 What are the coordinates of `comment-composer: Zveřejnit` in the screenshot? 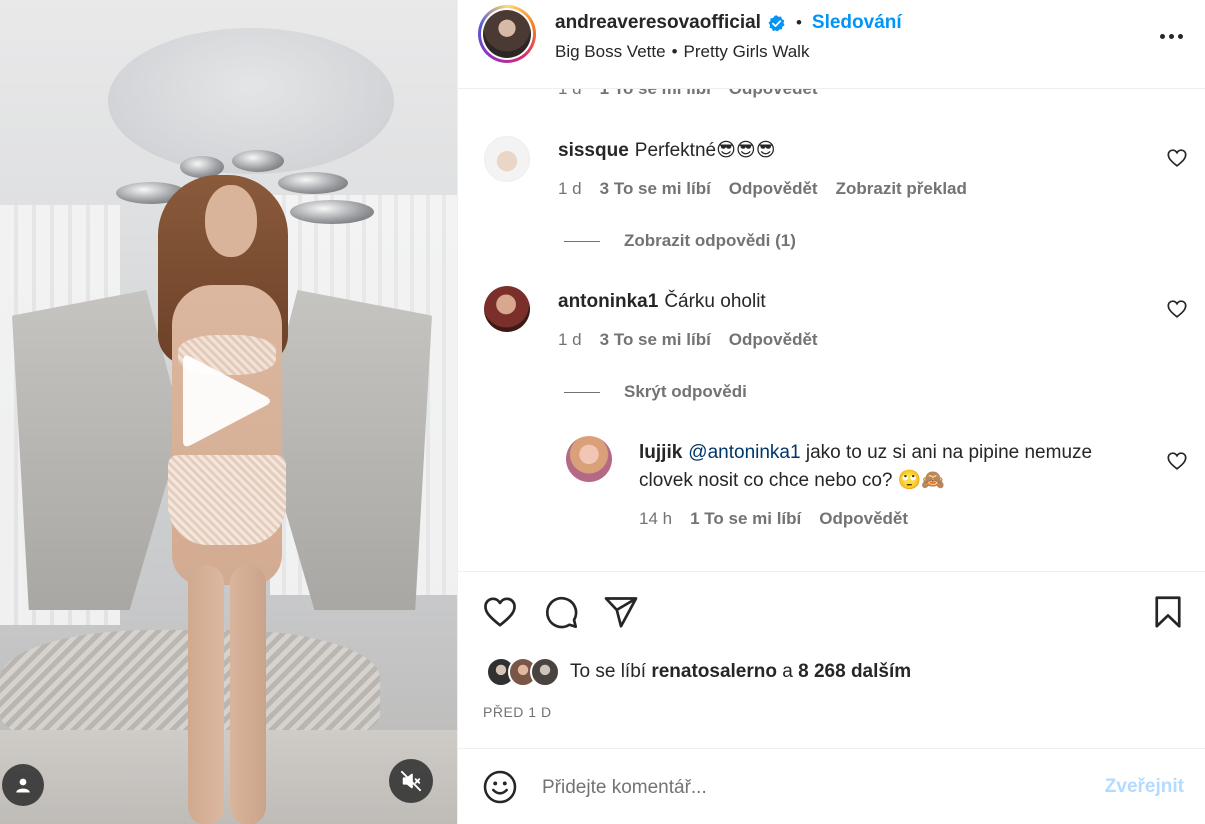 It's located at (831, 786).